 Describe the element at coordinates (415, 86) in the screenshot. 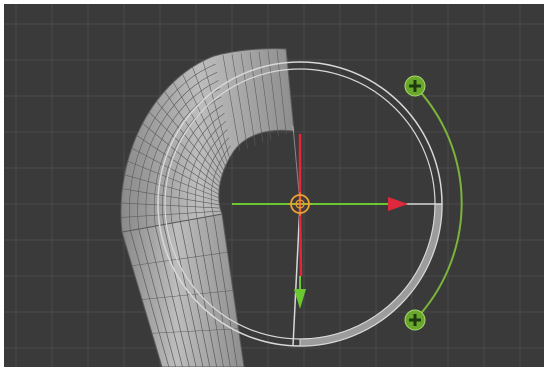

I see `top-plus-handle` at that location.